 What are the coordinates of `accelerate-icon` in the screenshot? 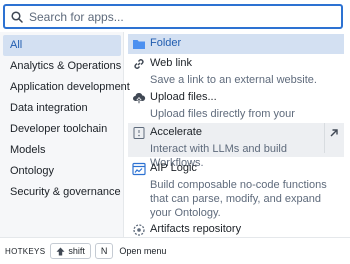 It's located at (139, 133).